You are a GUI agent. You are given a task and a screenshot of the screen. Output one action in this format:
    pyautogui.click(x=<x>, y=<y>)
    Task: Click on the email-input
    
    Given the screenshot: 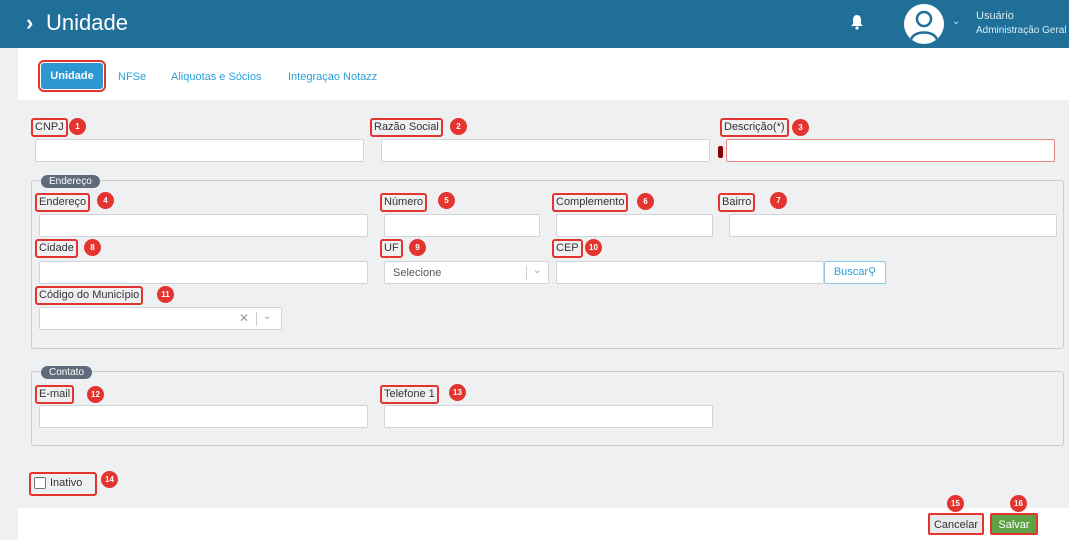 What is the action you would take?
    pyautogui.click(x=203, y=416)
    